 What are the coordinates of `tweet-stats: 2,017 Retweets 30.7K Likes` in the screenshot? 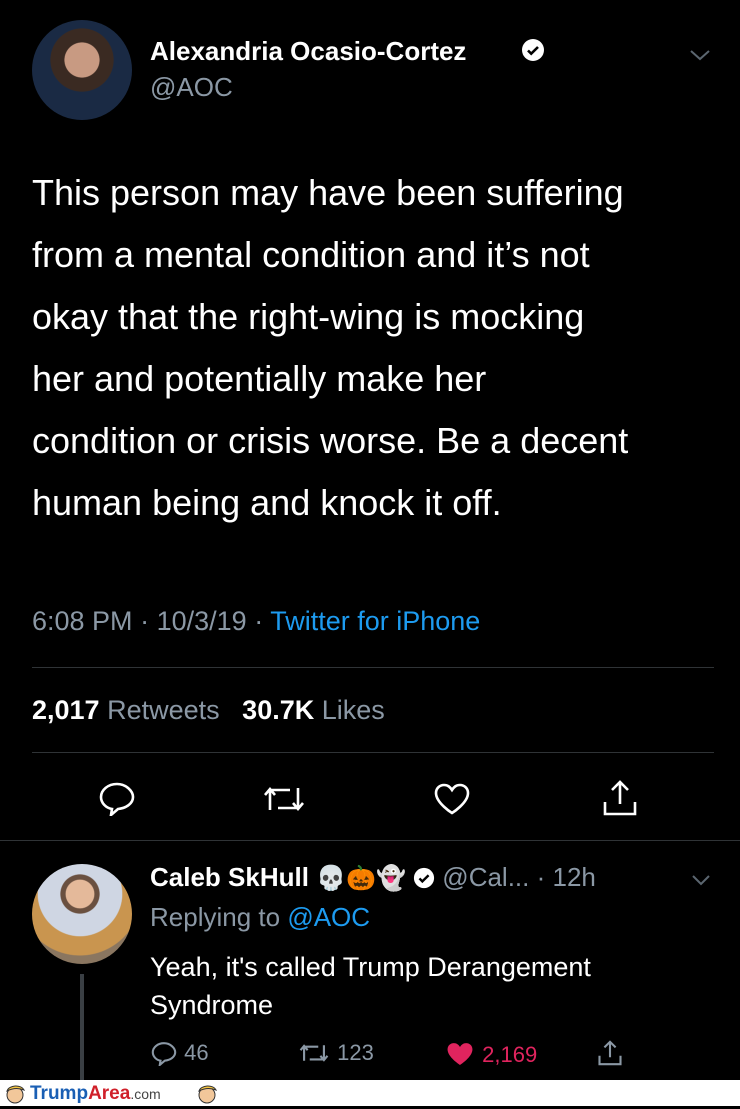 It's located at (208, 710).